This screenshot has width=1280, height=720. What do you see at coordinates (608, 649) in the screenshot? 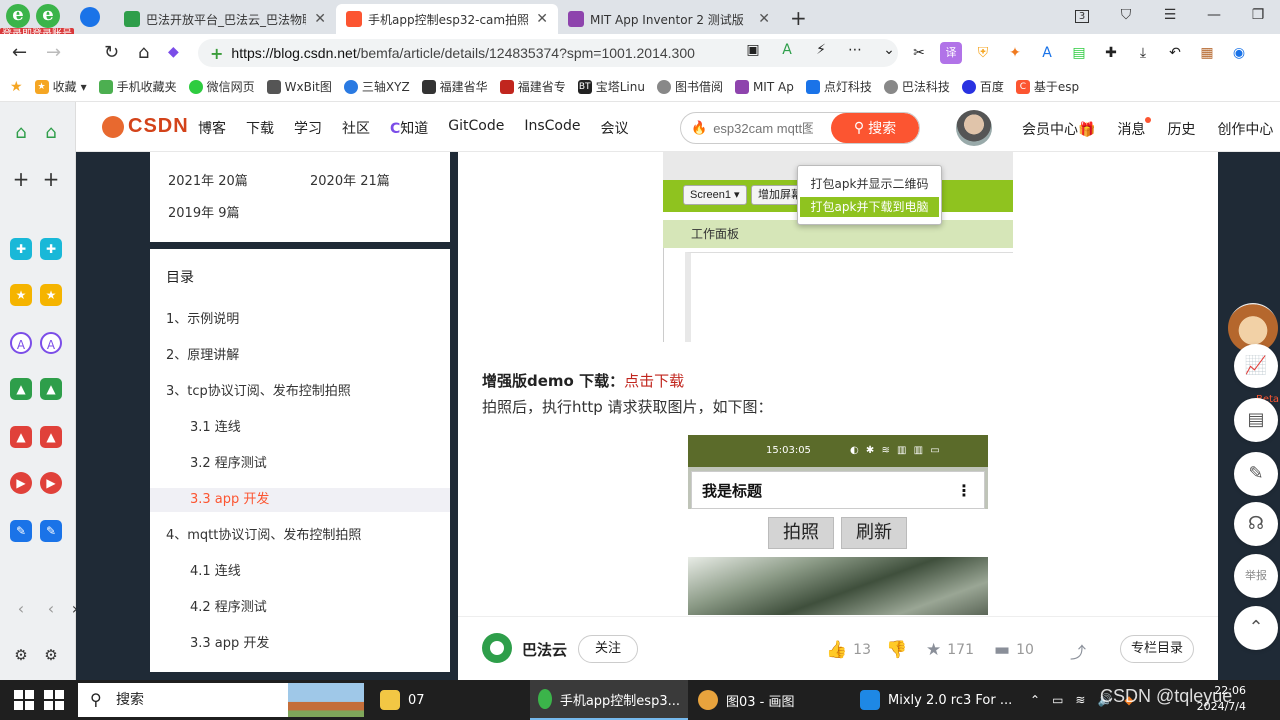
I see `follow-button: 关注` at bounding box center [608, 649].